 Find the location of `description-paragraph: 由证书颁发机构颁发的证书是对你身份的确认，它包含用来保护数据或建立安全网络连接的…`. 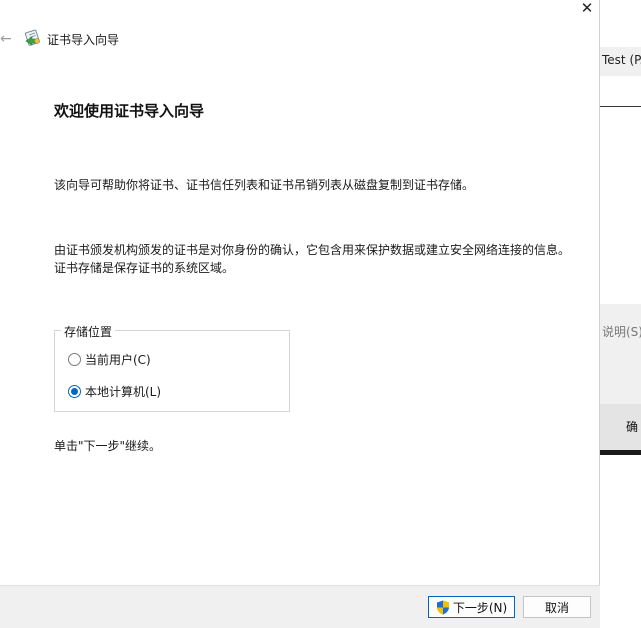

description-paragraph: 由证书颁发机构颁发的证书是对你身份的确认，它包含用来保护数据或建立安全网络连接的… is located at coordinates (312, 259).